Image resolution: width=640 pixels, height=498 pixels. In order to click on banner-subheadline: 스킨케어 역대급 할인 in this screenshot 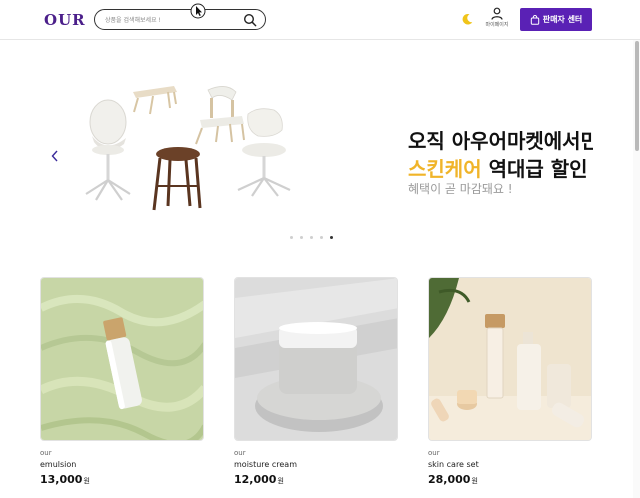, I will do `click(498, 167)`.